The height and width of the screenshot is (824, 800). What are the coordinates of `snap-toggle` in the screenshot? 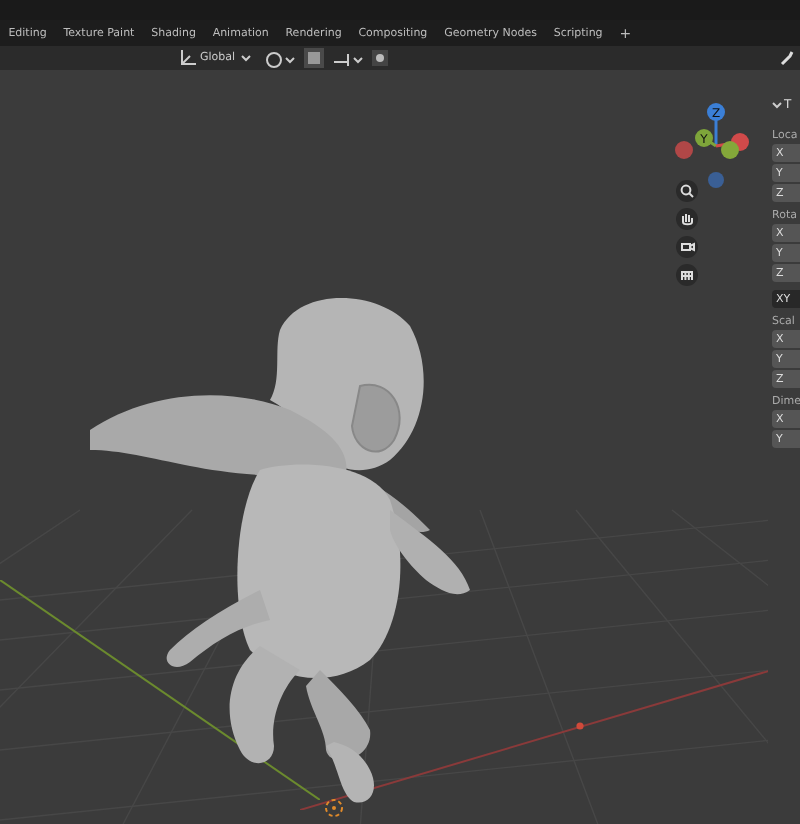 It's located at (313, 58).